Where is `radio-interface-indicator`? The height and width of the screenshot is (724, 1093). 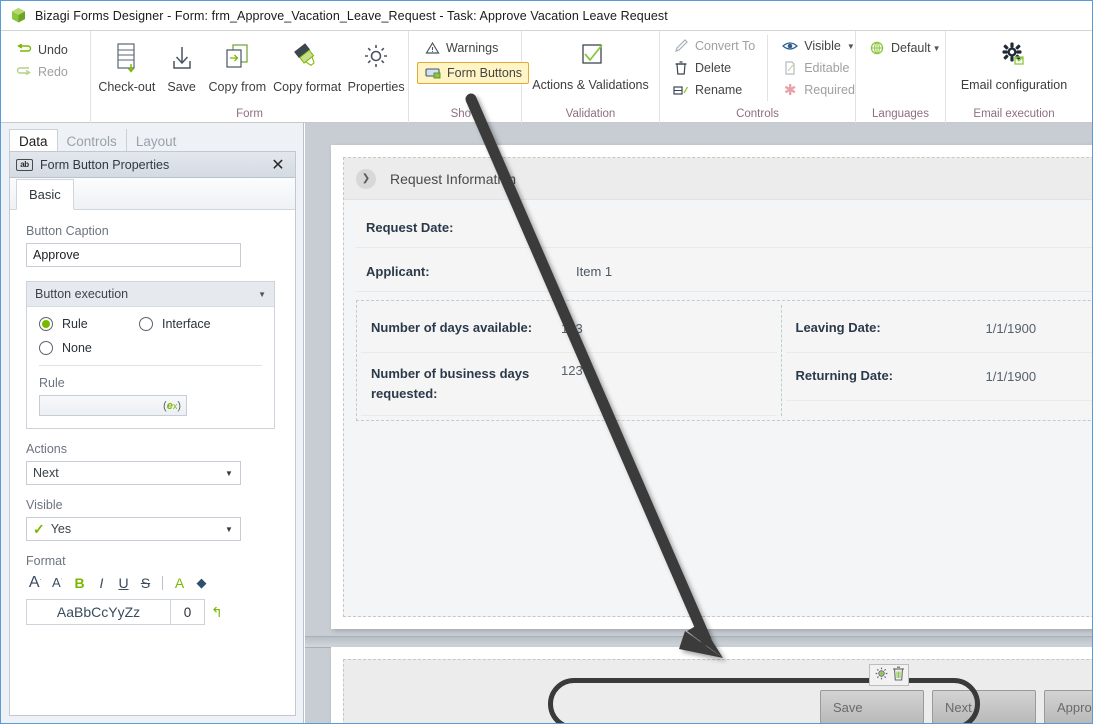 radio-interface-indicator is located at coordinates (146, 324).